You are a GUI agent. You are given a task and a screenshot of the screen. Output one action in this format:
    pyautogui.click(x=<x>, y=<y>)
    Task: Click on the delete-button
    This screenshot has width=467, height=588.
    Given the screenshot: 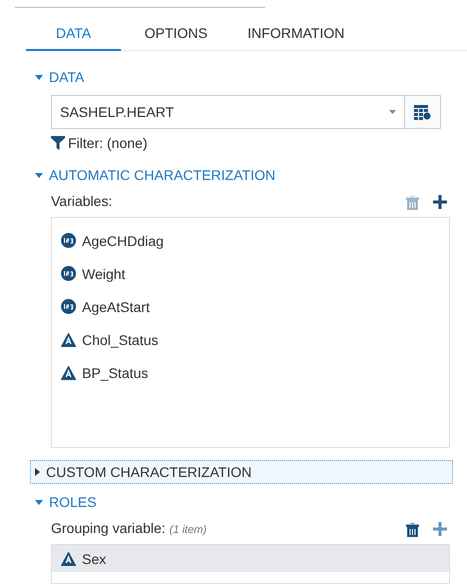 What is the action you would take?
    pyautogui.click(x=412, y=529)
    